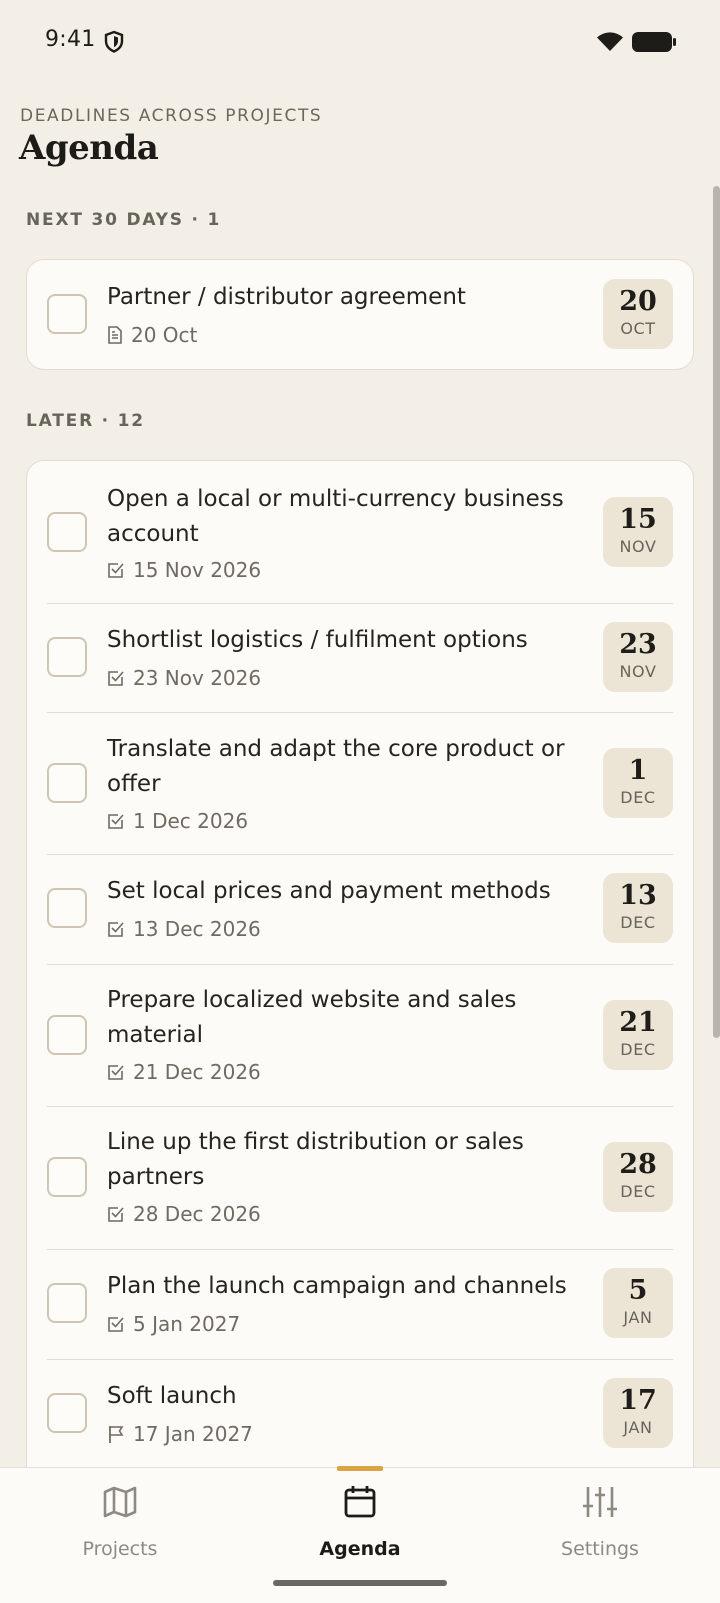 The image size is (720, 1603). What do you see at coordinates (191, 821) in the screenshot?
I see `task-date-text: 1 Dec 2026` at bounding box center [191, 821].